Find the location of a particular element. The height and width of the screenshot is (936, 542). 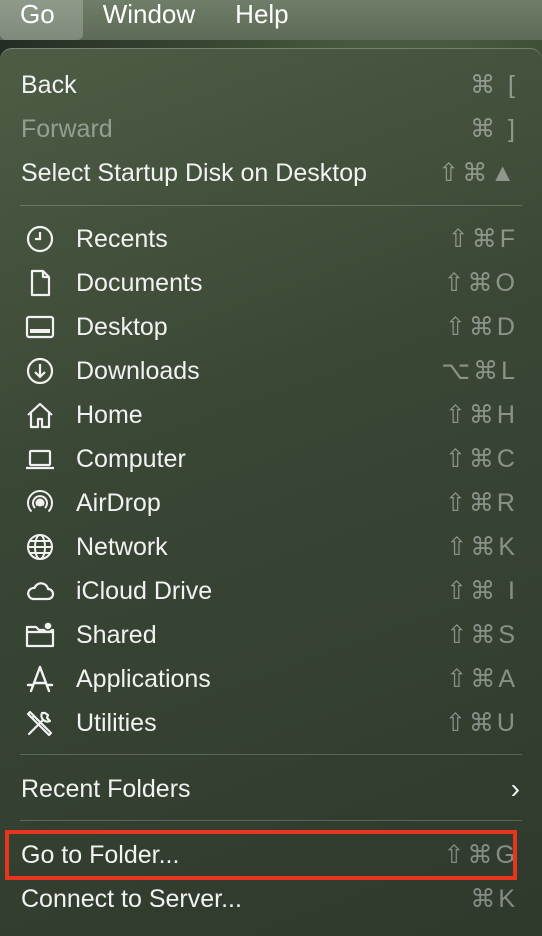

menu-item-label: Select Startup Disk on Desktop is located at coordinates (194, 172).